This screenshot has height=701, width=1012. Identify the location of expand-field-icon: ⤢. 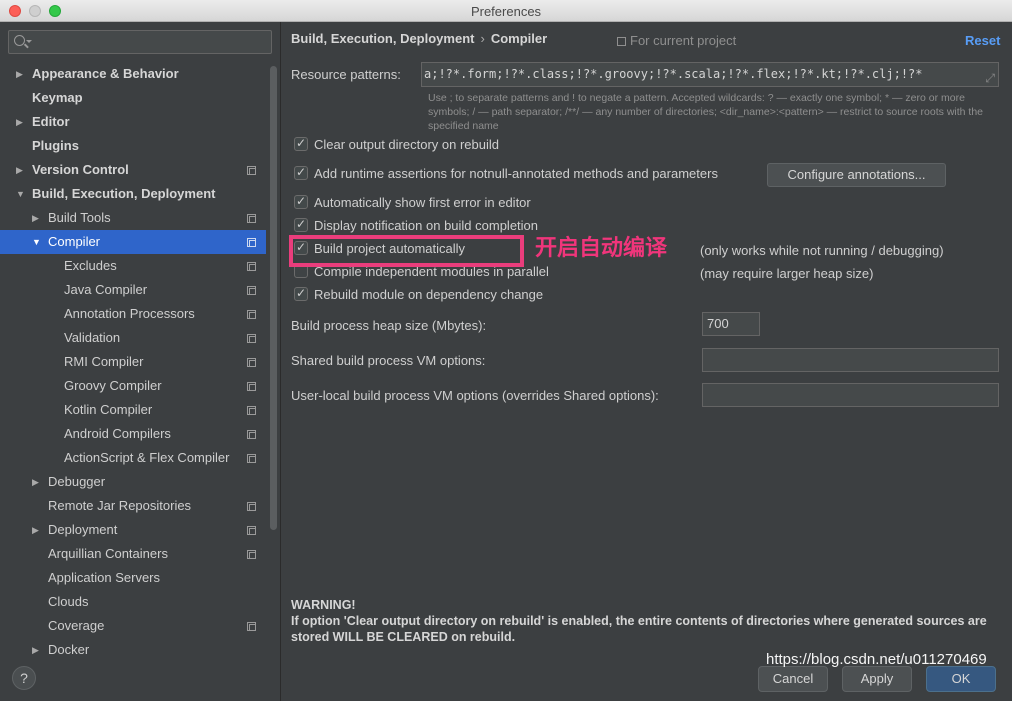
(990, 76).